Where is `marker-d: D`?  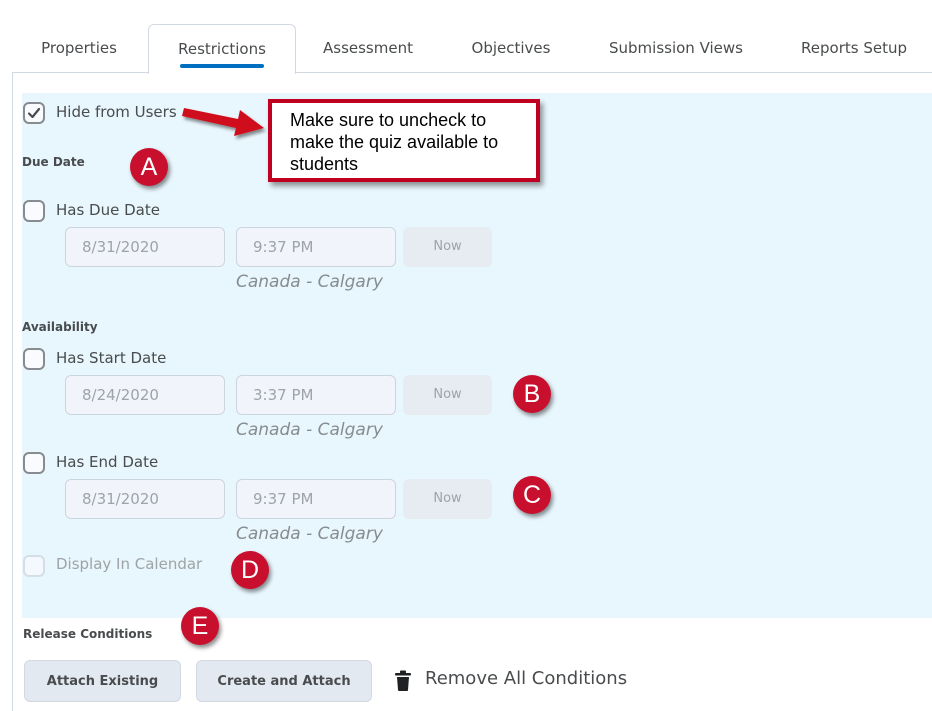
marker-d: D is located at coordinates (250, 570).